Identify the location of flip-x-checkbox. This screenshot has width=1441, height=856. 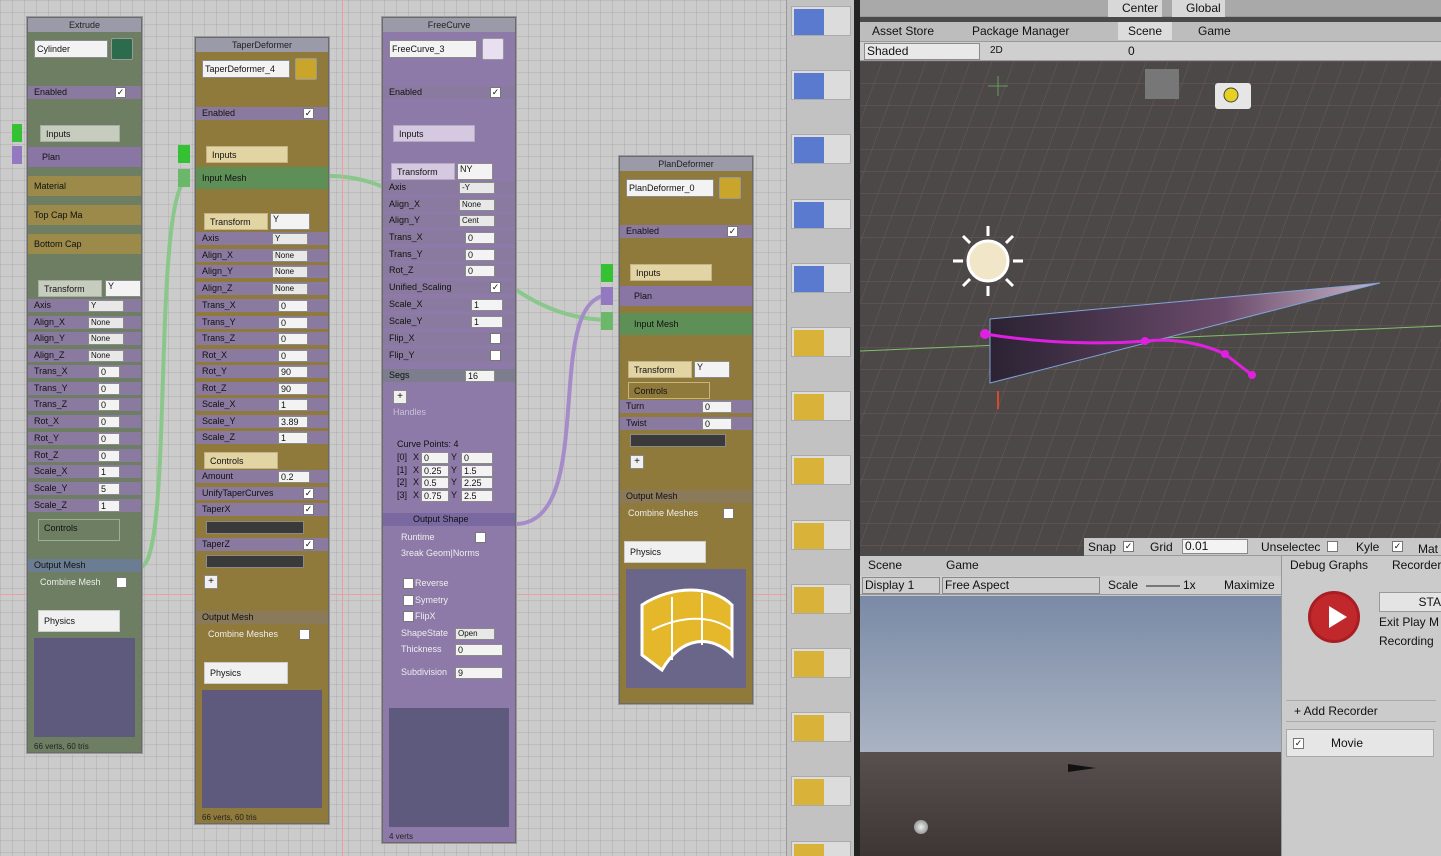
(495, 338).